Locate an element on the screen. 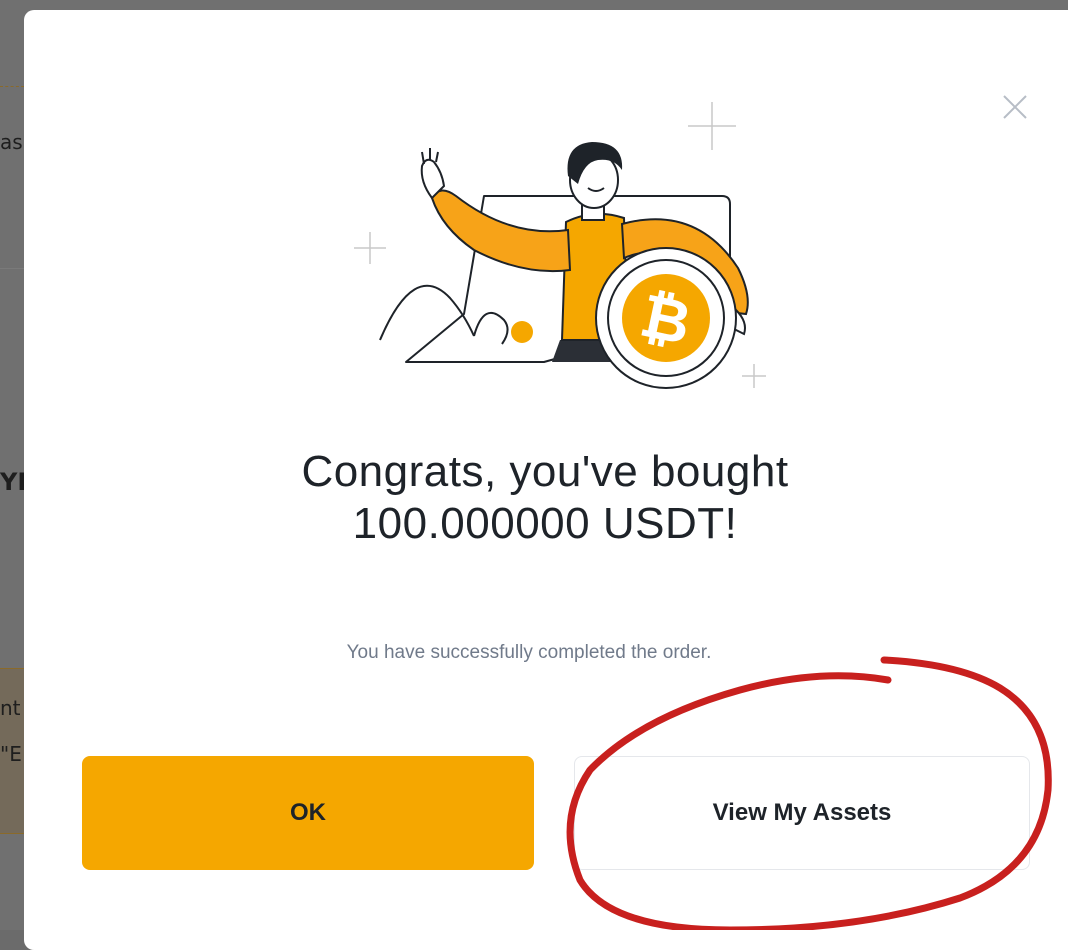 This screenshot has height=950, width=1068. success-title: Congrats, you've bought 100.000000 USDT! is located at coordinates (546, 498).